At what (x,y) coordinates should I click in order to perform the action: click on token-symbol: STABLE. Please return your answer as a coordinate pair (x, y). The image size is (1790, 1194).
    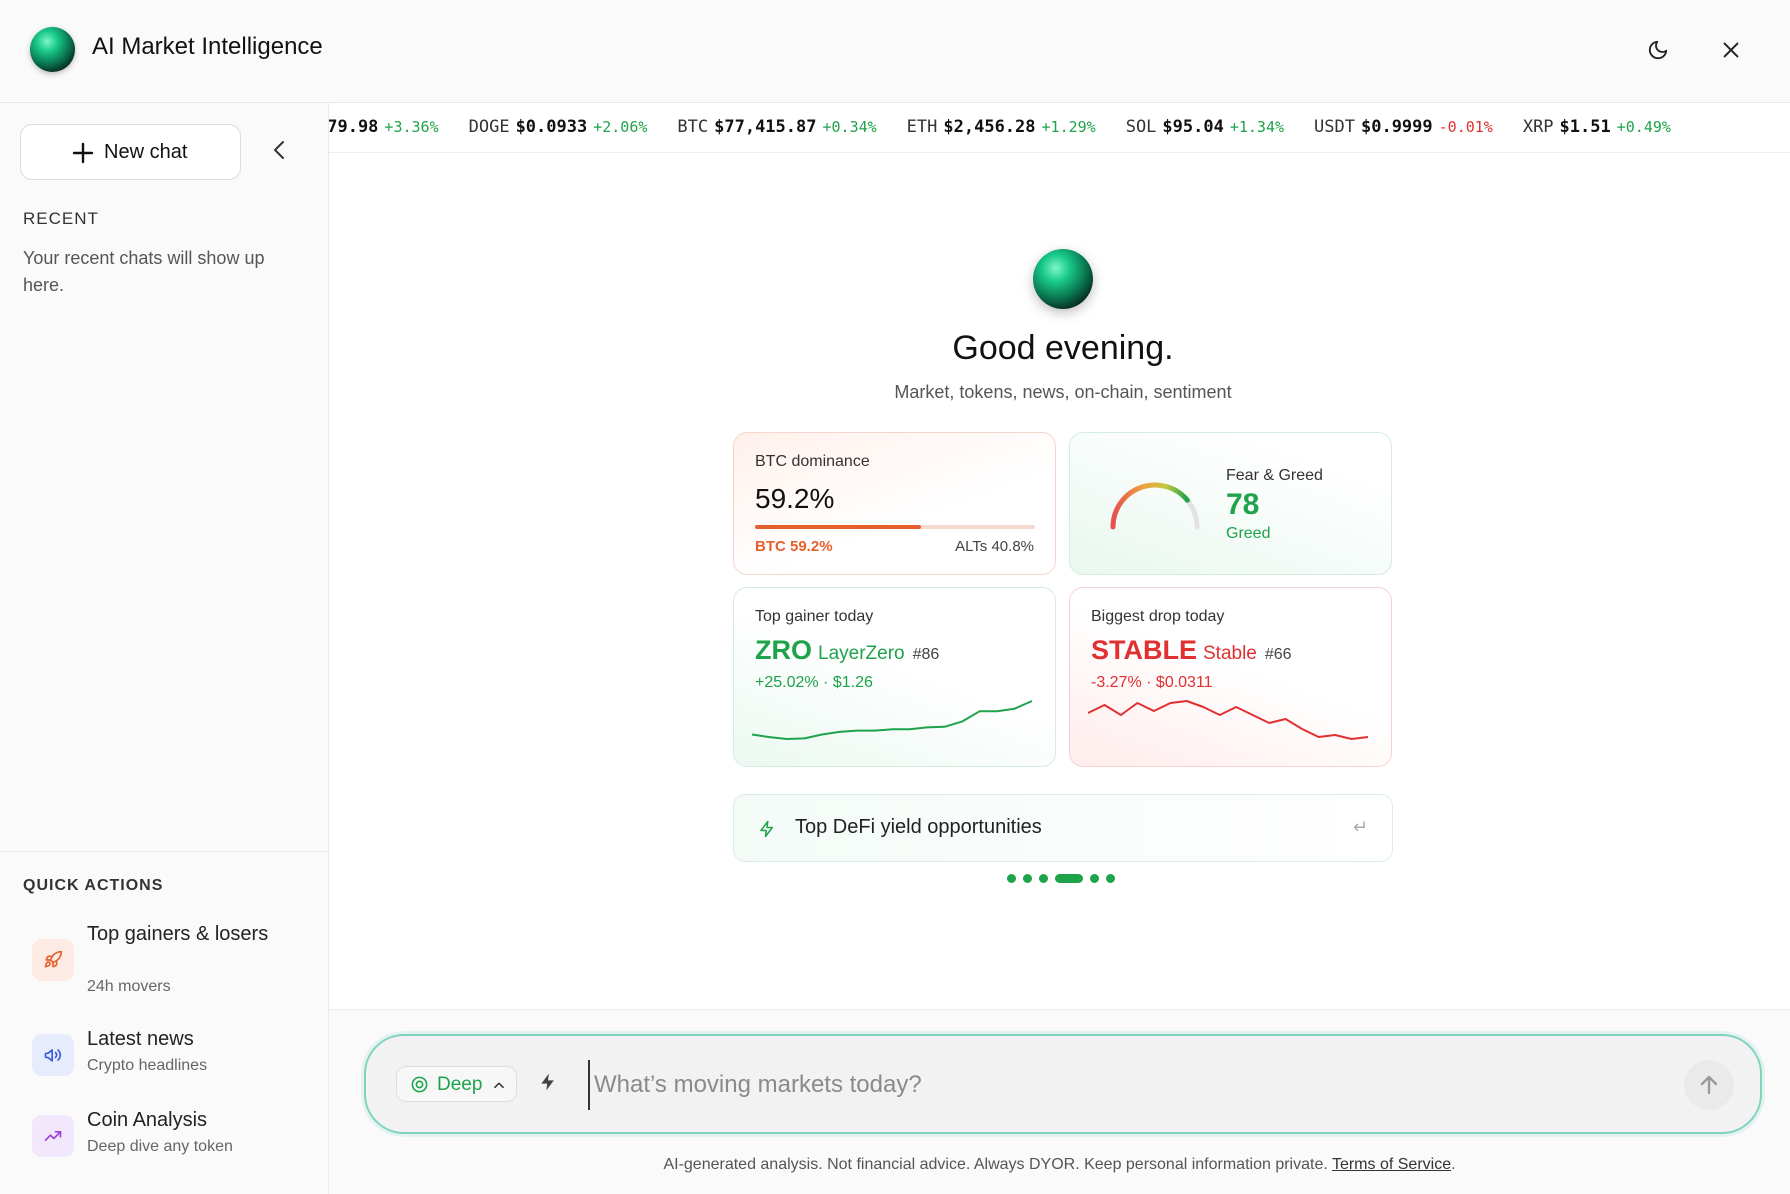
    Looking at the image, I should click on (1144, 650).